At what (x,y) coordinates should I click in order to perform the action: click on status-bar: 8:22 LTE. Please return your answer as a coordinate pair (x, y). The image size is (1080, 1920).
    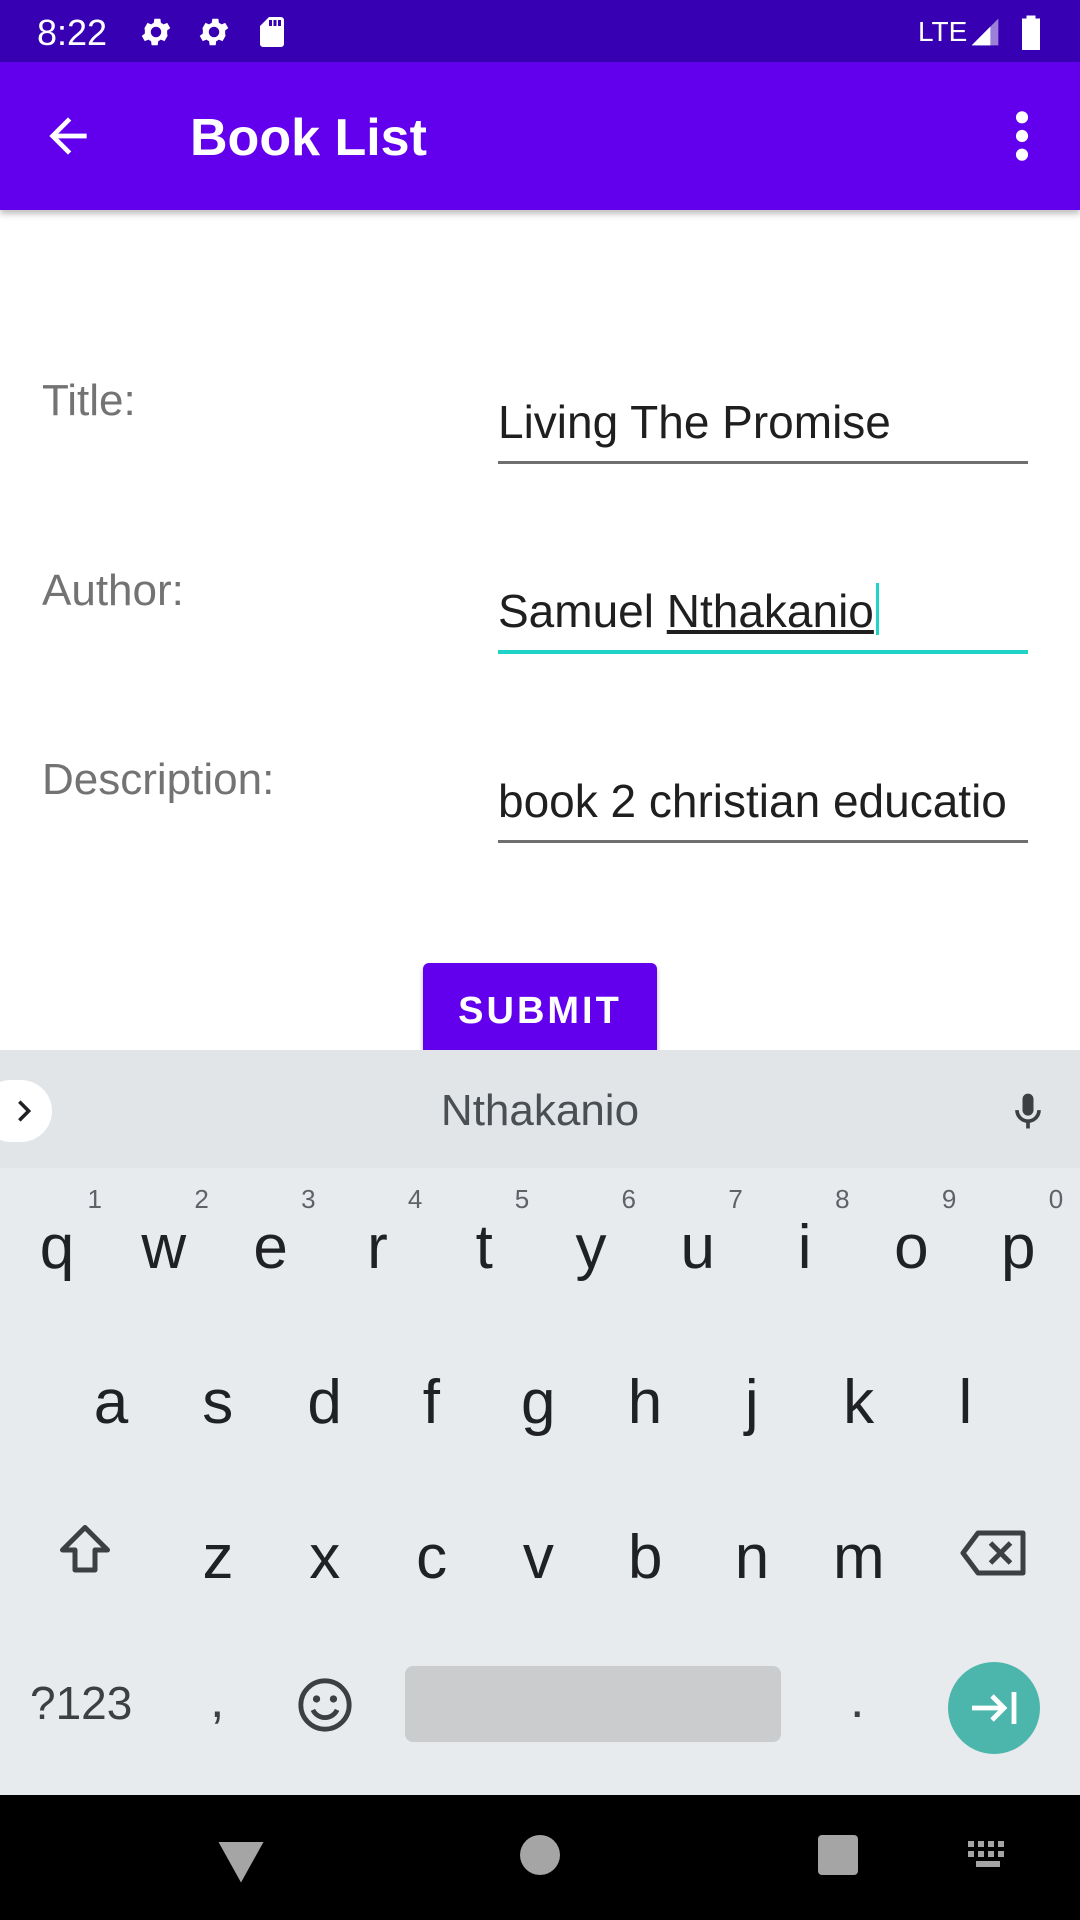
    Looking at the image, I should click on (540, 31).